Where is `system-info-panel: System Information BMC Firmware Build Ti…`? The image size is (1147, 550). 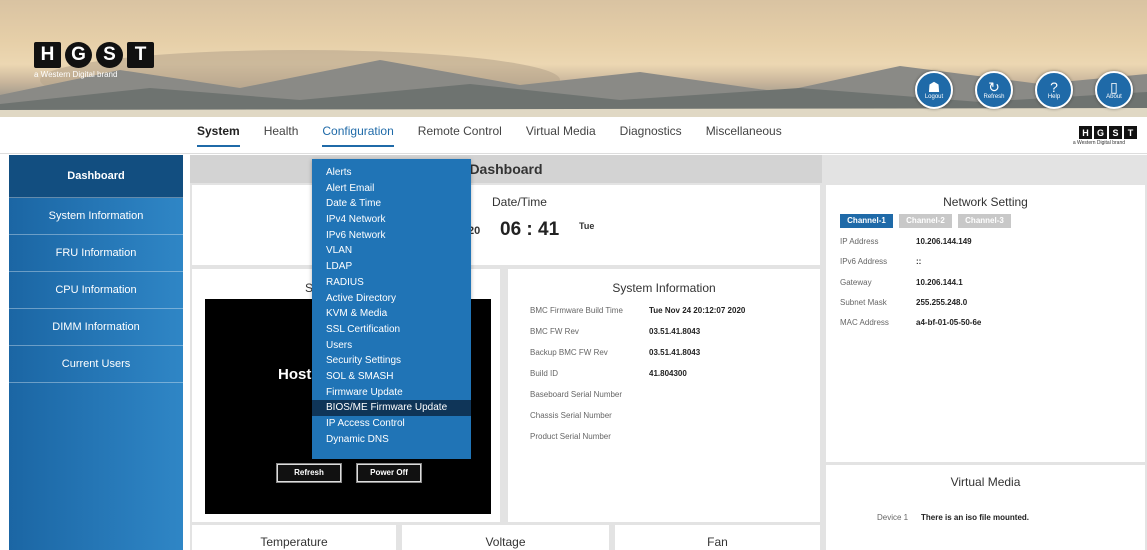 system-info-panel: System Information BMC Firmware Build Ti… is located at coordinates (664, 395).